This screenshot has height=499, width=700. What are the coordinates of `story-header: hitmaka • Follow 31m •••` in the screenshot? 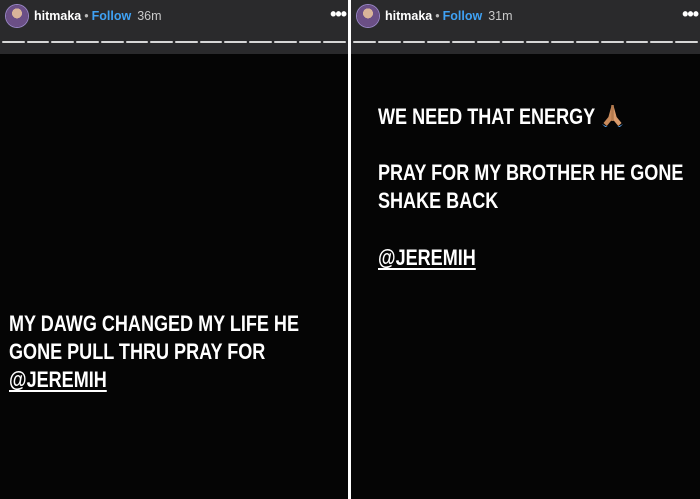 It's located at (525, 27).